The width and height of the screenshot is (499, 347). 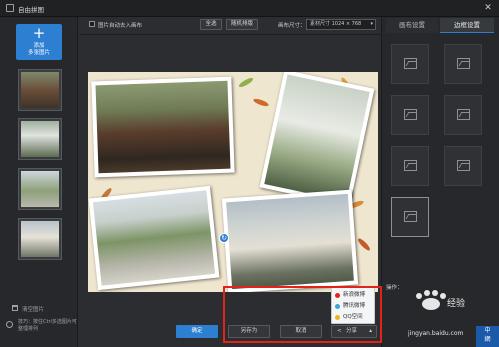 What do you see at coordinates (15, 308) in the screenshot?
I see `trash-icon` at bounding box center [15, 308].